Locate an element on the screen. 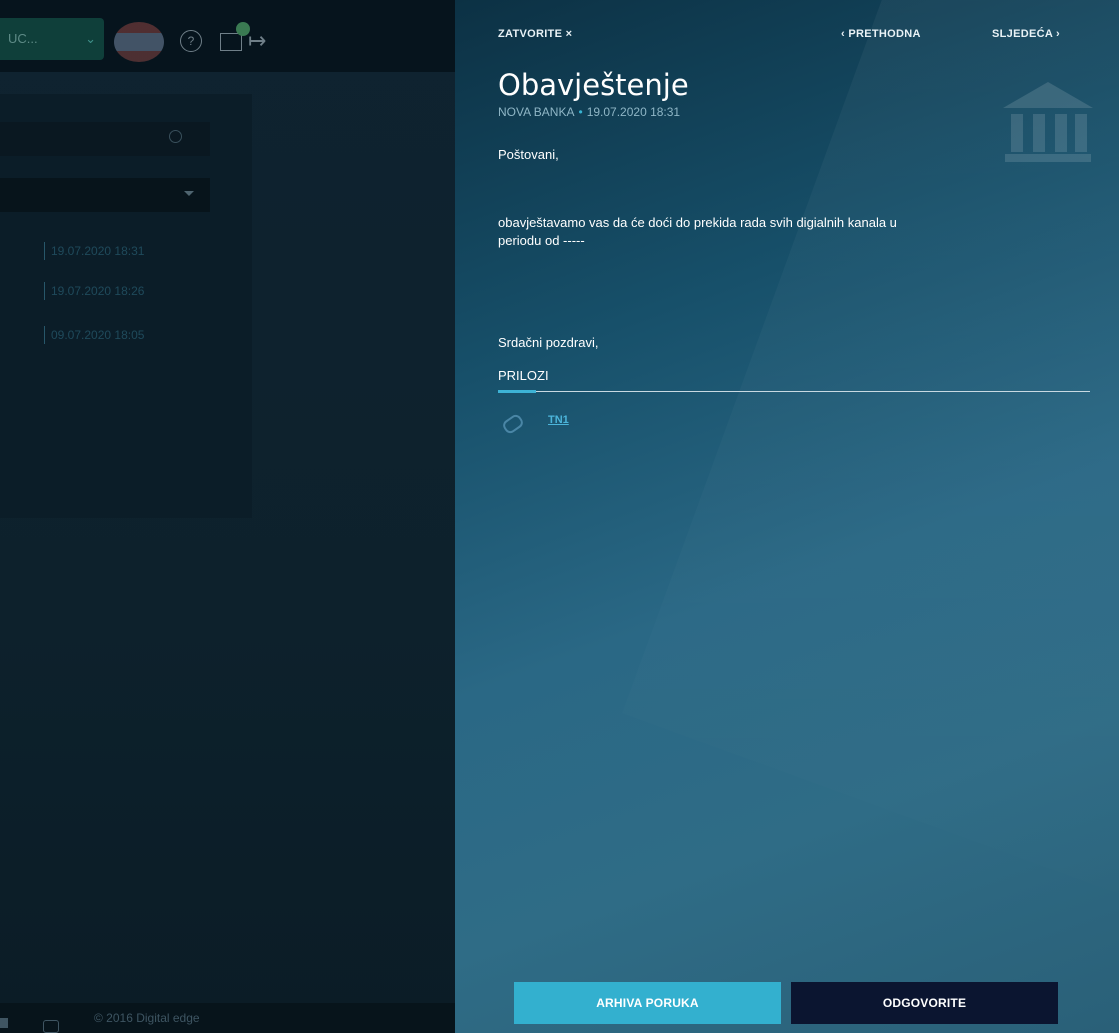 This screenshot has width=1119, height=1033. message-closing: Srdačni pozdravi, is located at coordinates (548, 342).